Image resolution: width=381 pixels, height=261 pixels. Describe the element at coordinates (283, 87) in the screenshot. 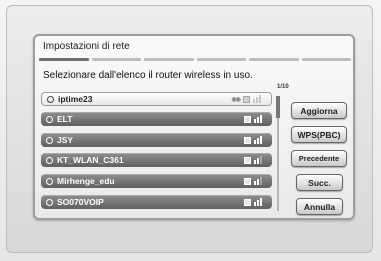

I see `page-counter: 1/10` at that location.